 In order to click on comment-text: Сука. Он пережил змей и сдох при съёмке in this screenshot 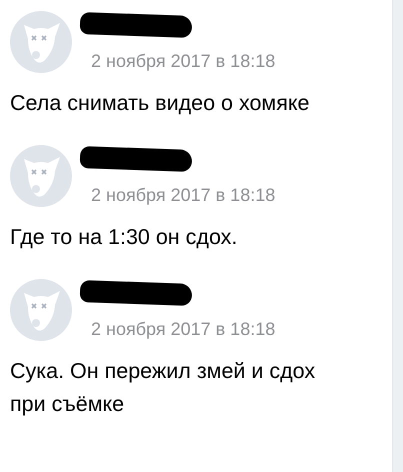, I will do `click(163, 388)`.